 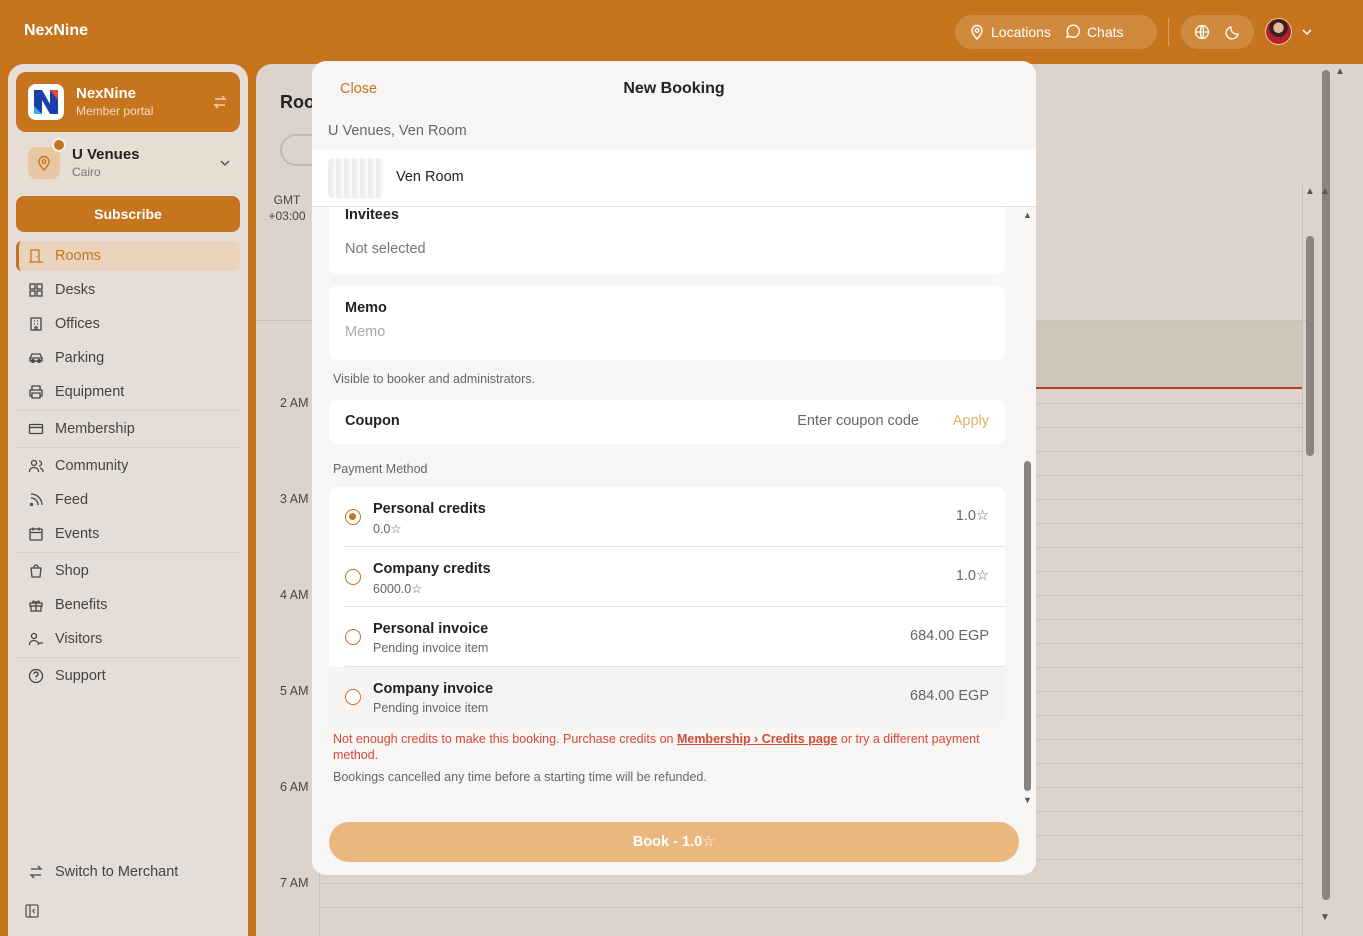 What do you see at coordinates (972, 516) in the screenshot?
I see `payment-amount: 1.0☆` at bounding box center [972, 516].